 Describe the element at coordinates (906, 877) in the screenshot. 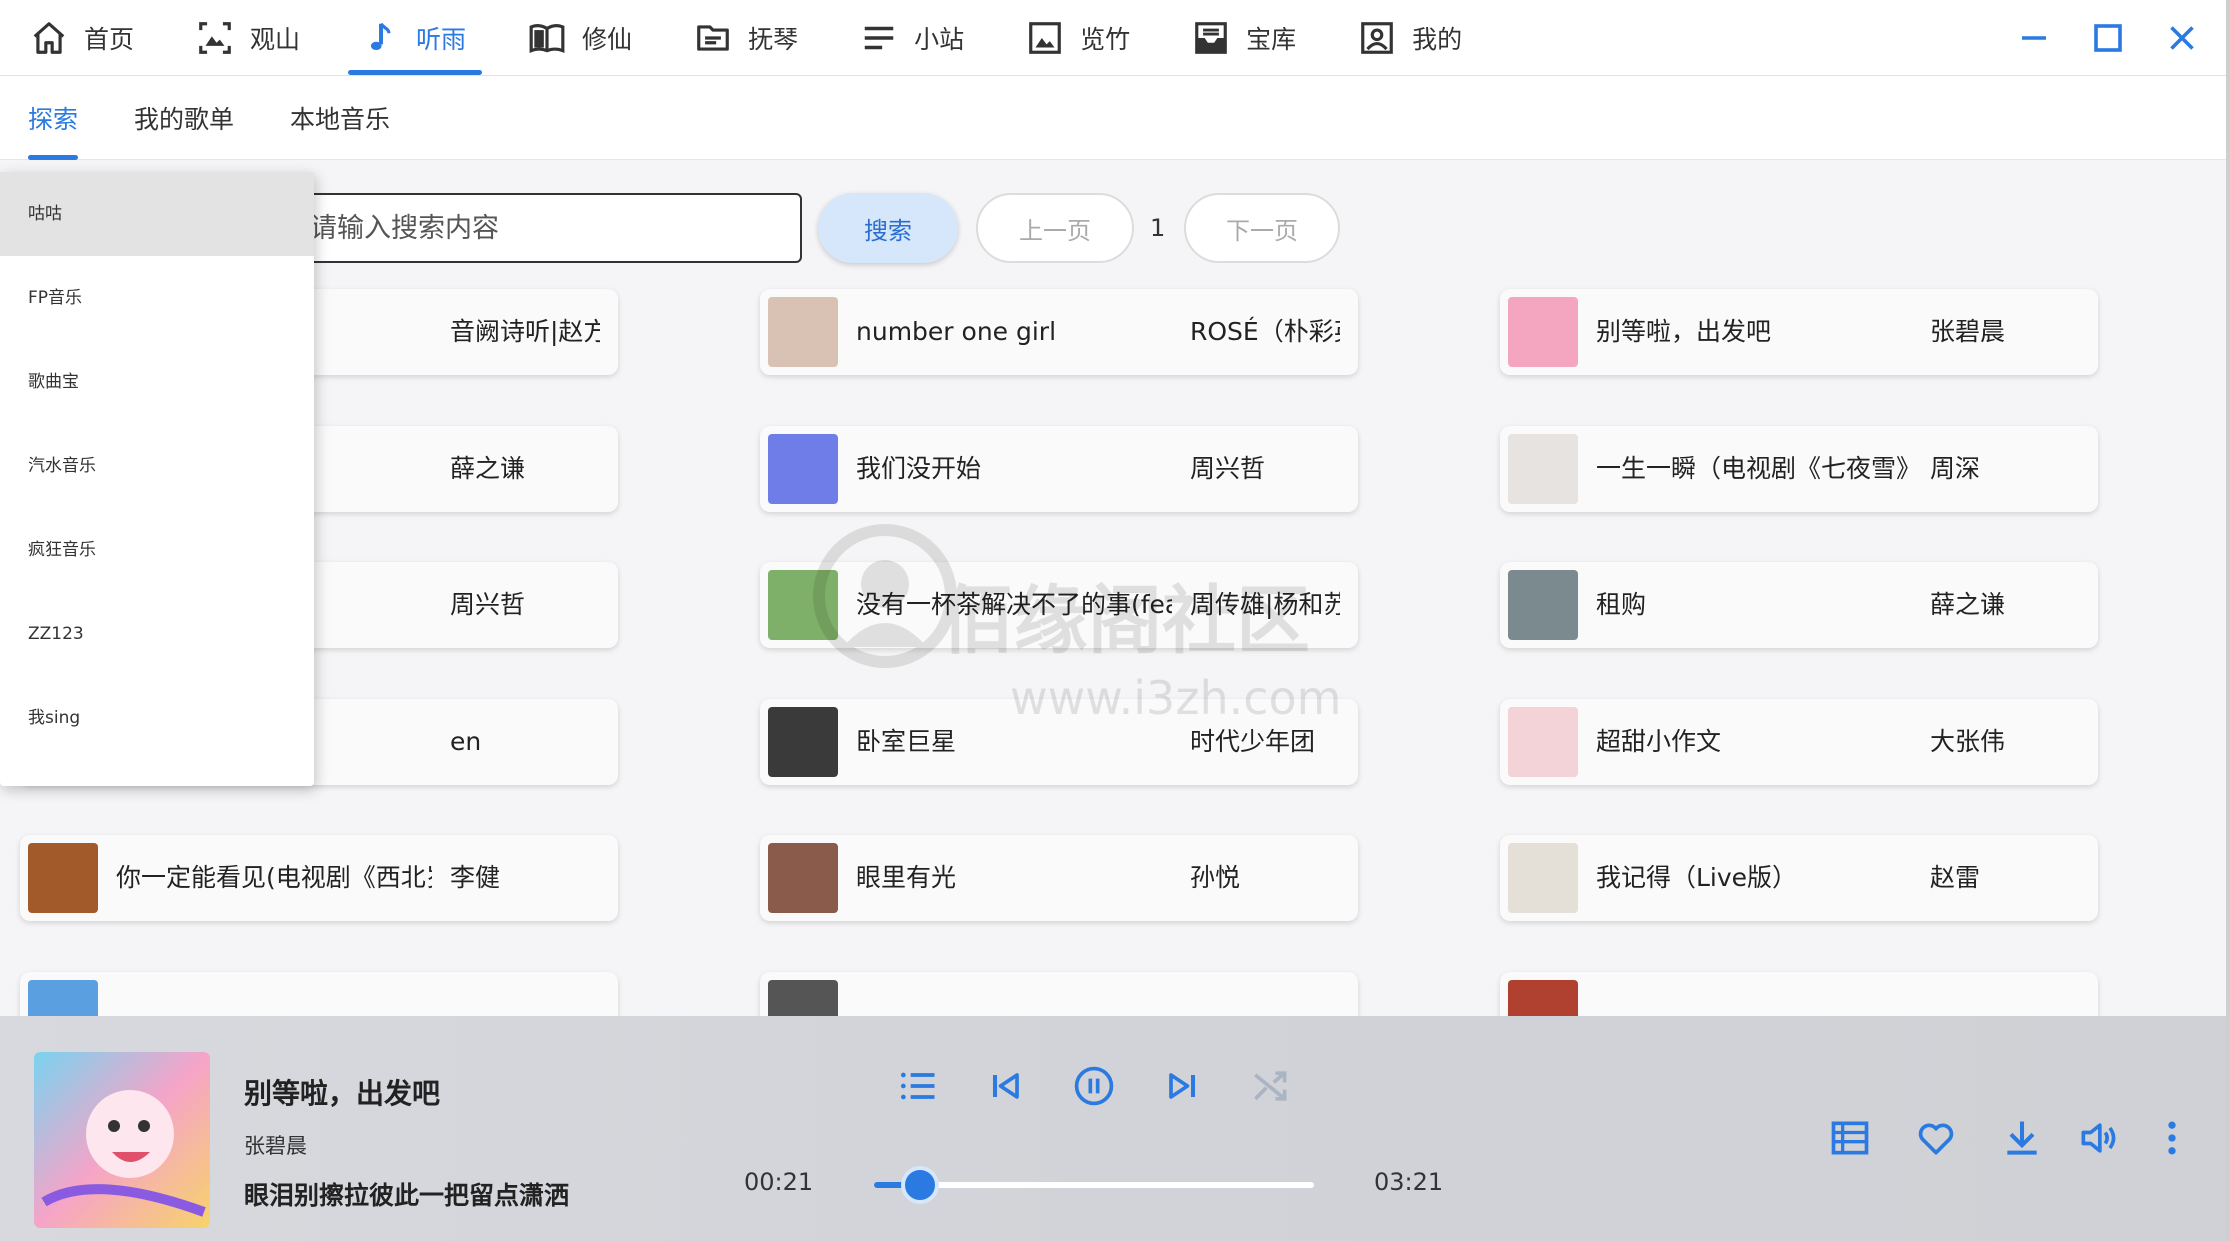

I see `song-title: 眼里有光` at that location.